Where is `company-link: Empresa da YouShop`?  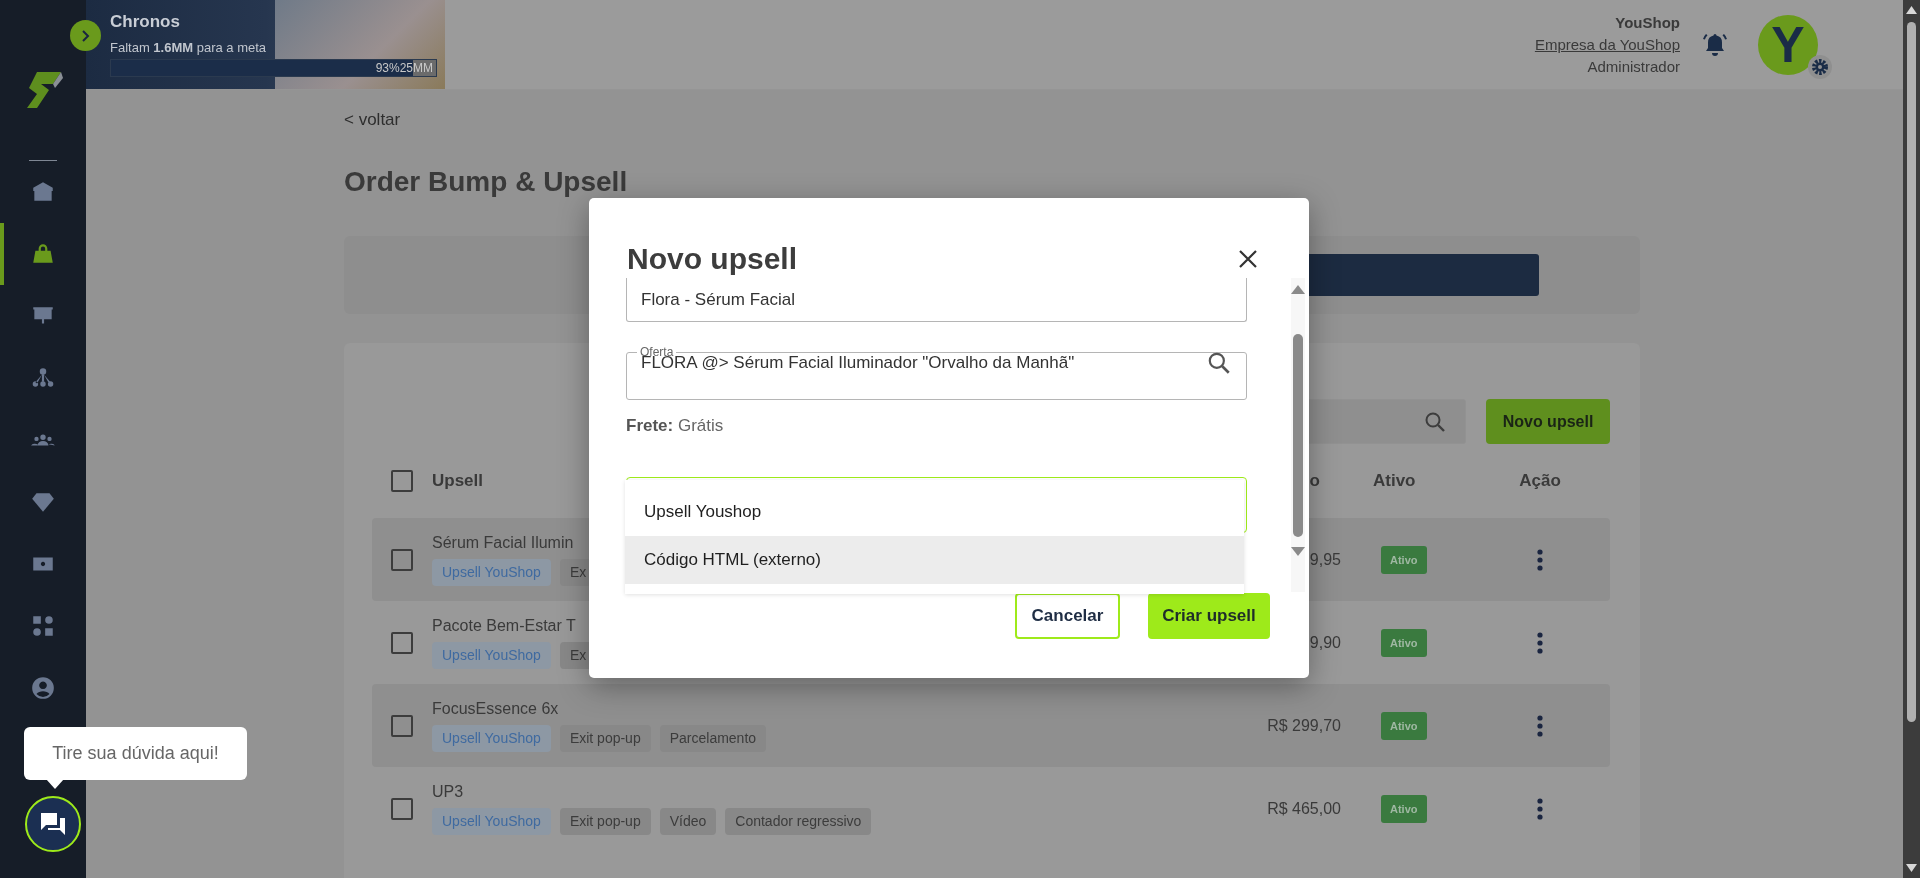 company-link: Empresa da YouShop is located at coordinates (1607, 44).